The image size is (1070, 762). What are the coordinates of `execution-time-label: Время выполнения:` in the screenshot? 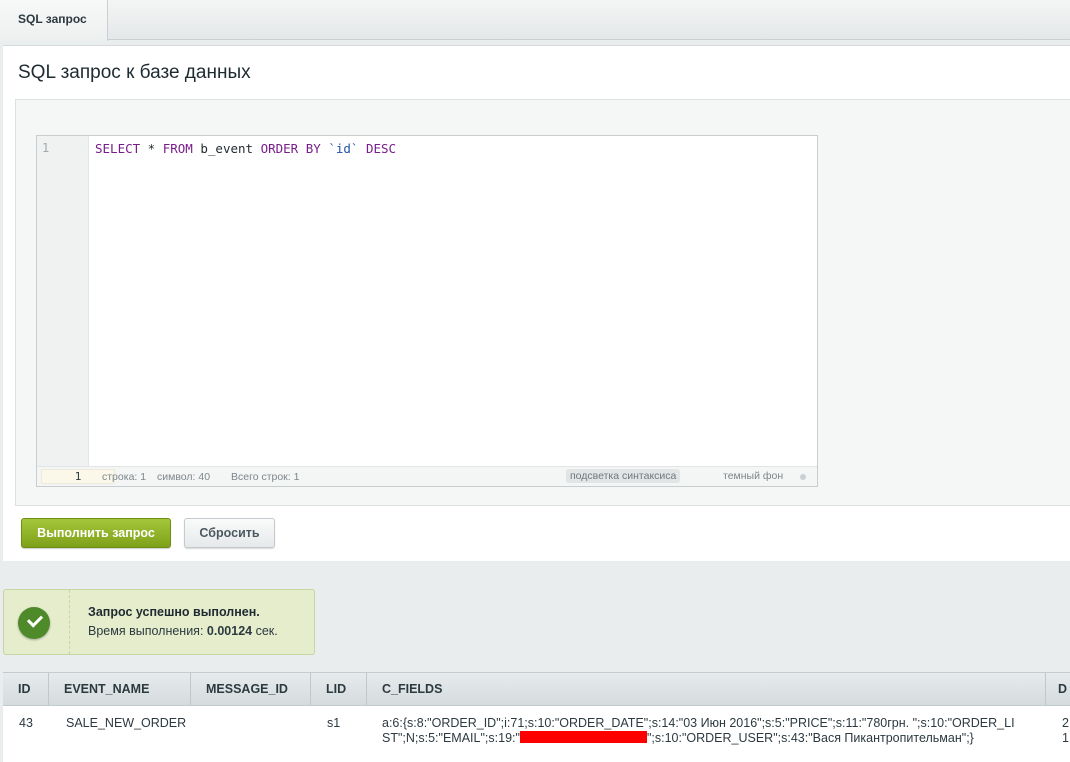 It's located at (146, 631).